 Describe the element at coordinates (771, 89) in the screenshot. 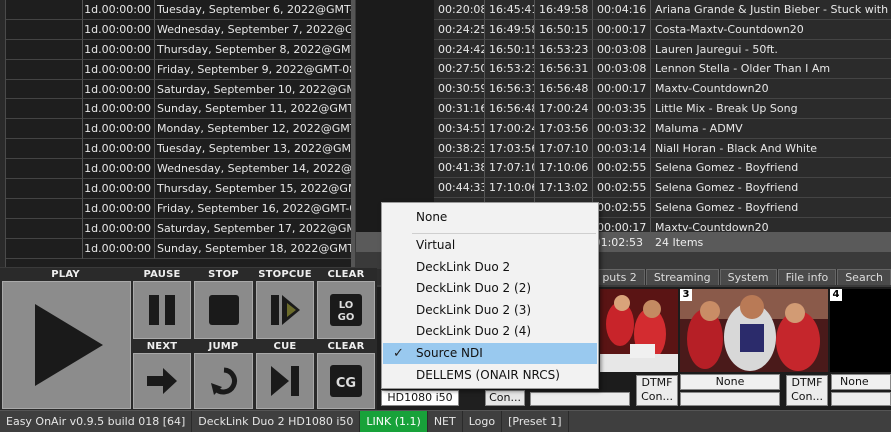

I see `playlist-title: Maxtv-Countdown20` at that location.